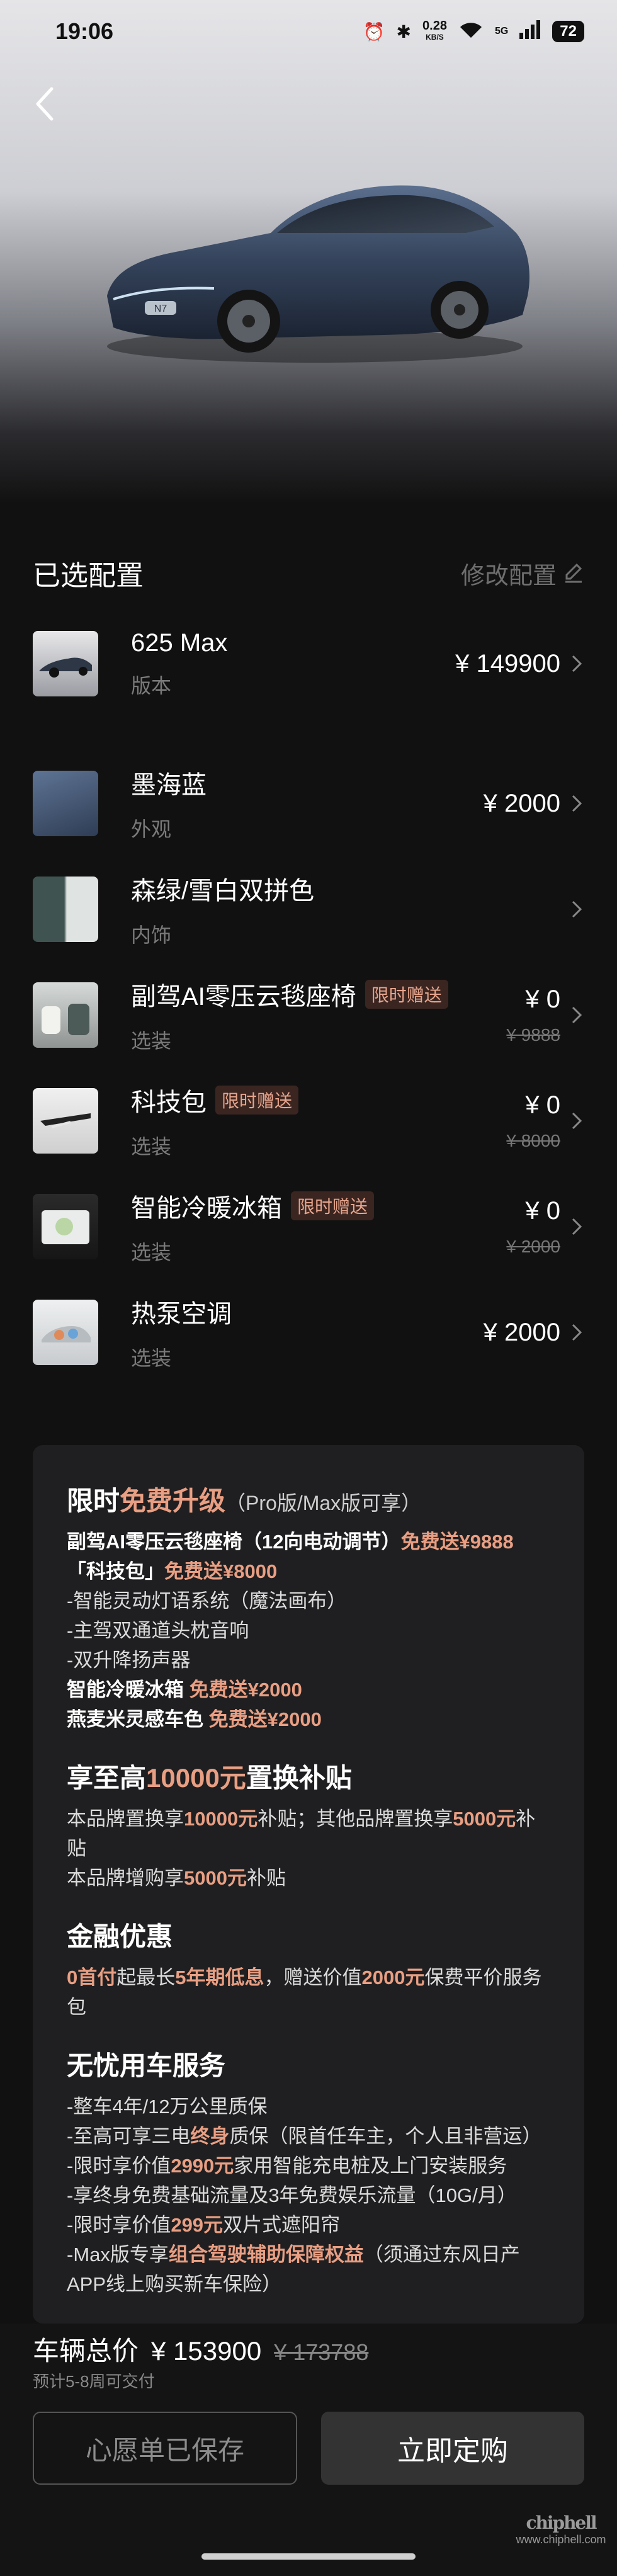 This screenshot has height=2576, width=617. I want to click on promo-line: -双升降扬声器, so click(129, 1660).